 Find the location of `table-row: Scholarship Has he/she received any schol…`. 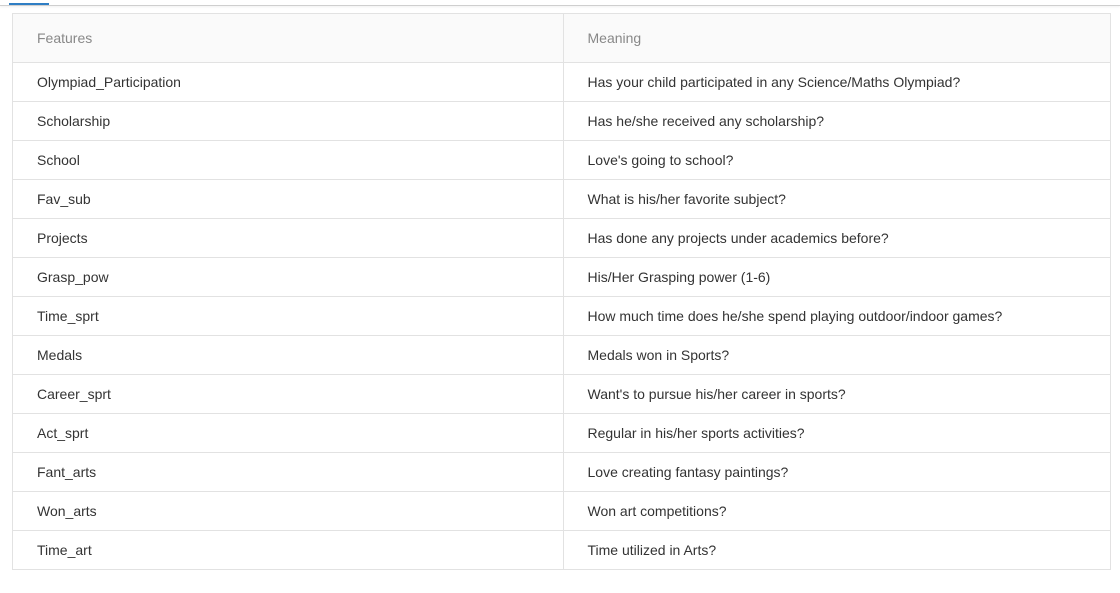

table-row: Scholarship Has he/she received any schol… is located at coordinates (561, 121).